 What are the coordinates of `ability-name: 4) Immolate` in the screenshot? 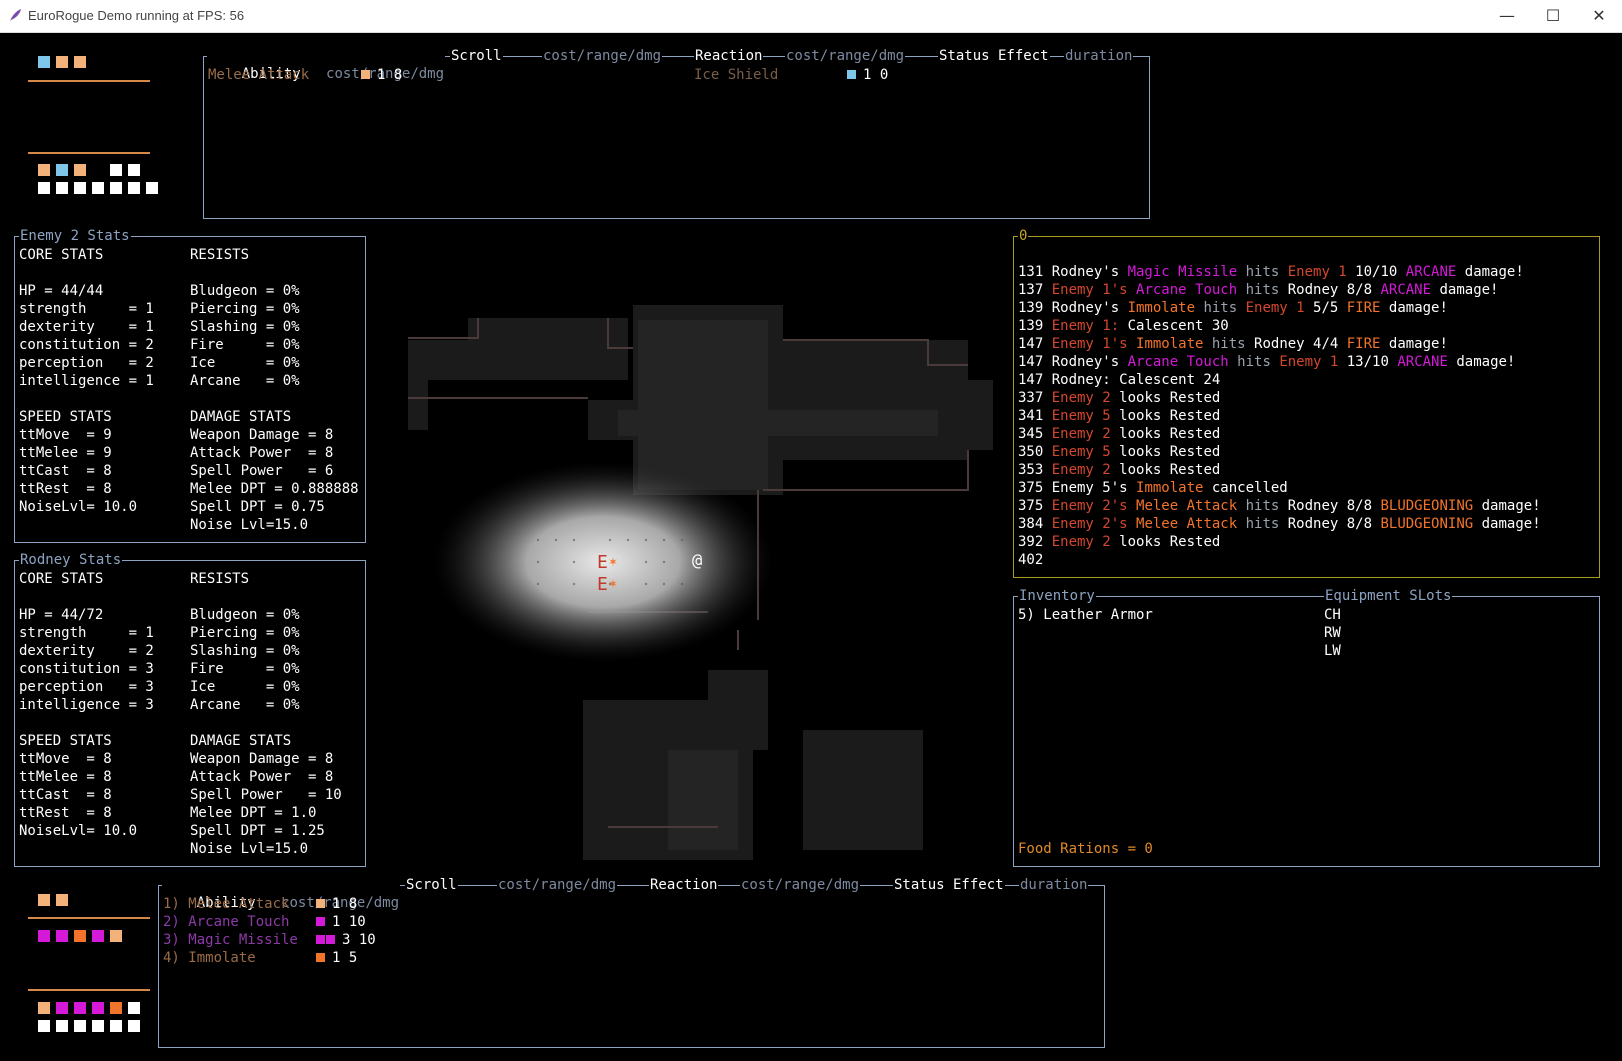 It's located at (209, 958).